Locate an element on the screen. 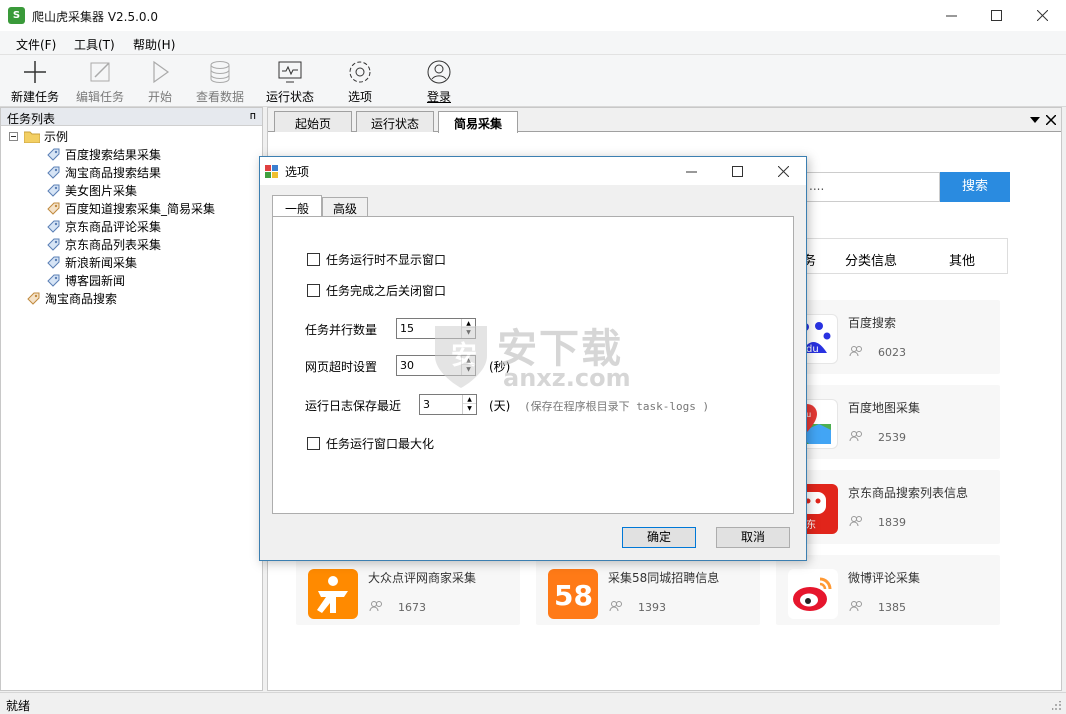 This screenshot has height=714, width=1066. maximize-button is located at coordinates (996, 15).